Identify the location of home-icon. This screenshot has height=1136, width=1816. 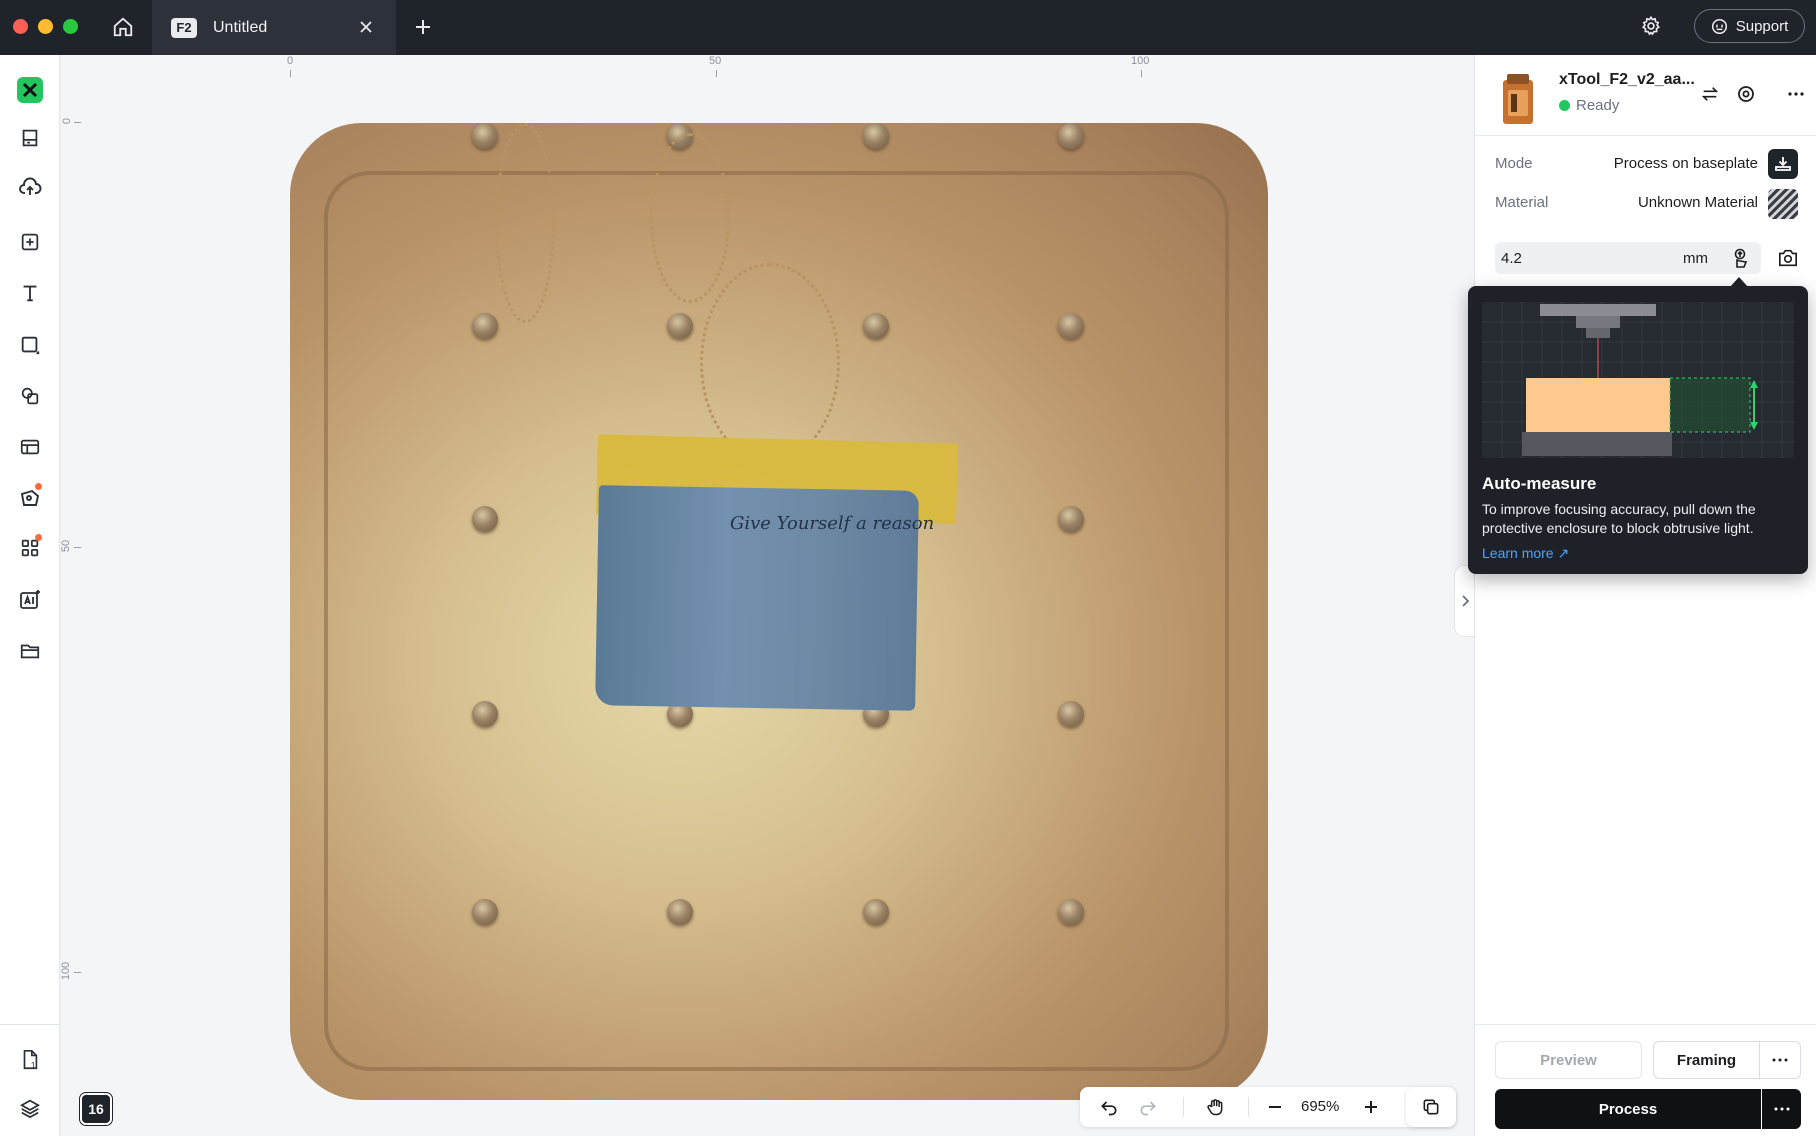
(123, 27).